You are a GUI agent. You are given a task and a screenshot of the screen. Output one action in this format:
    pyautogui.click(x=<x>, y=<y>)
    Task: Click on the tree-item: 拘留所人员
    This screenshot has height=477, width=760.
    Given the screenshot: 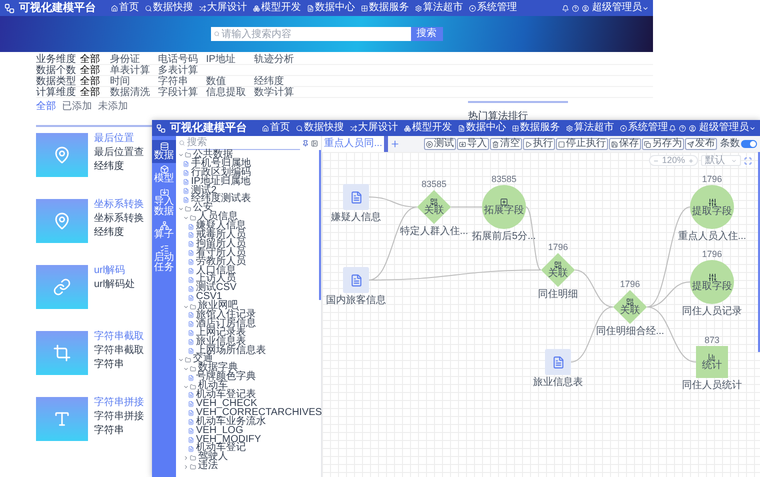 What is the action you would take?
    pyautogui.click(x=248, y=244)
    